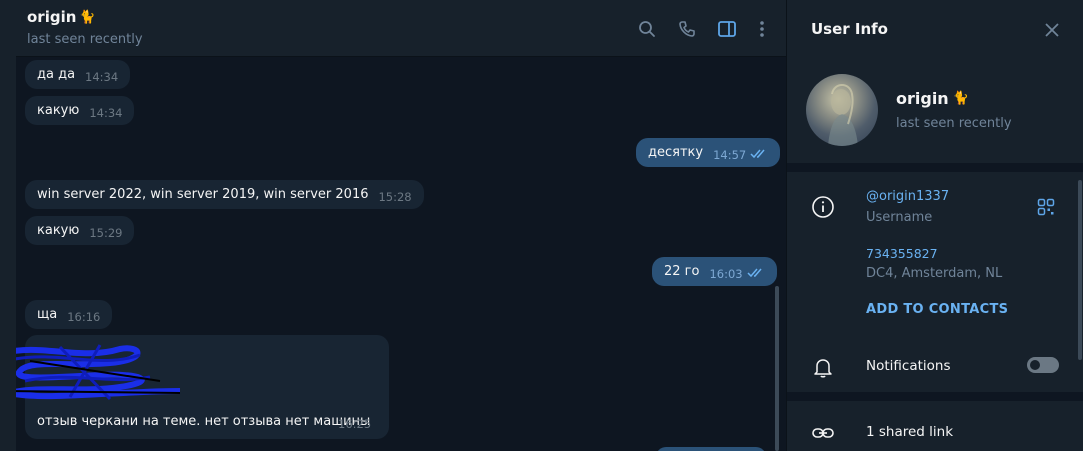  Describe the element at coordinates (1046, 207) in the screenshot. I see `qr-code-icon` at that location.